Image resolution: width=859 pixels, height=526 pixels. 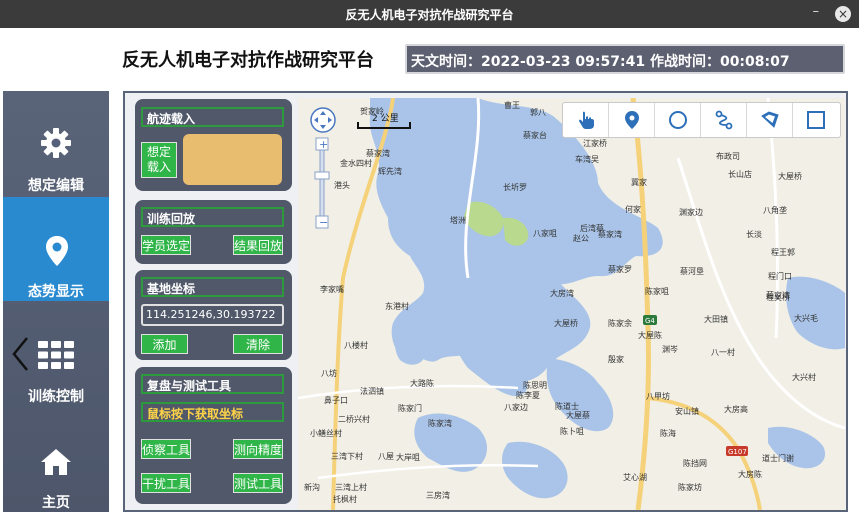 I want to click on astro-time-label: 天文时间：, so click(x=446, y=62).